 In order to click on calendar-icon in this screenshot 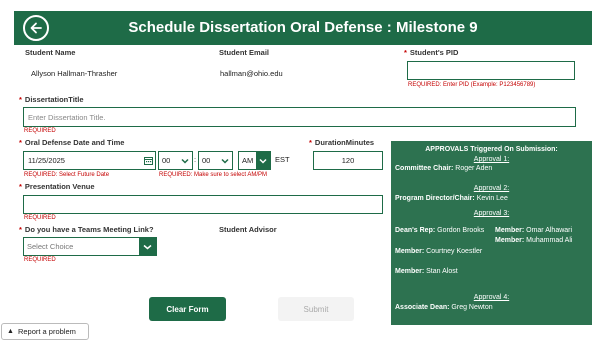, I will do `click(148, 161)`.